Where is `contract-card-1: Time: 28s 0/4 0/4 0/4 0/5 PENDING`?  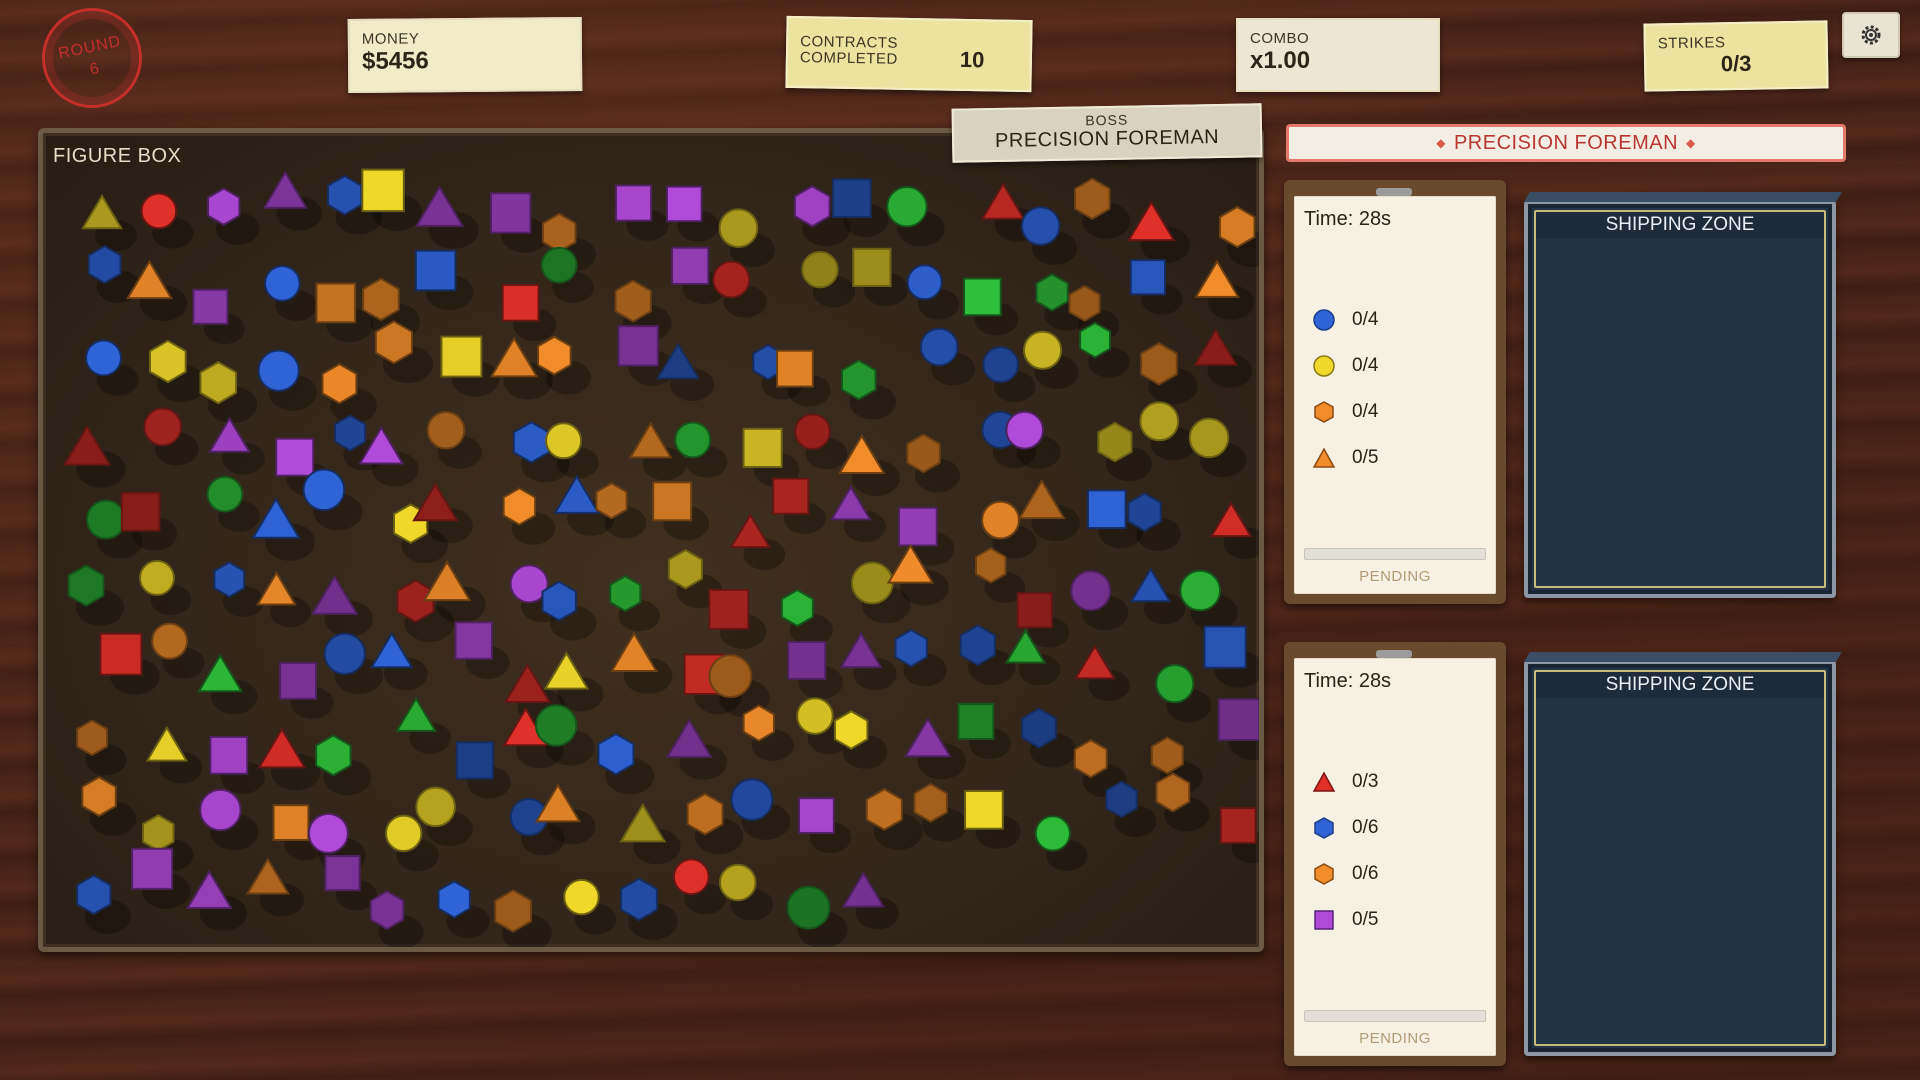 contract-card-1: Time: 28s 0/4 0/4 0/4 0/5 PENDING is located at coordinates (1395, 392).